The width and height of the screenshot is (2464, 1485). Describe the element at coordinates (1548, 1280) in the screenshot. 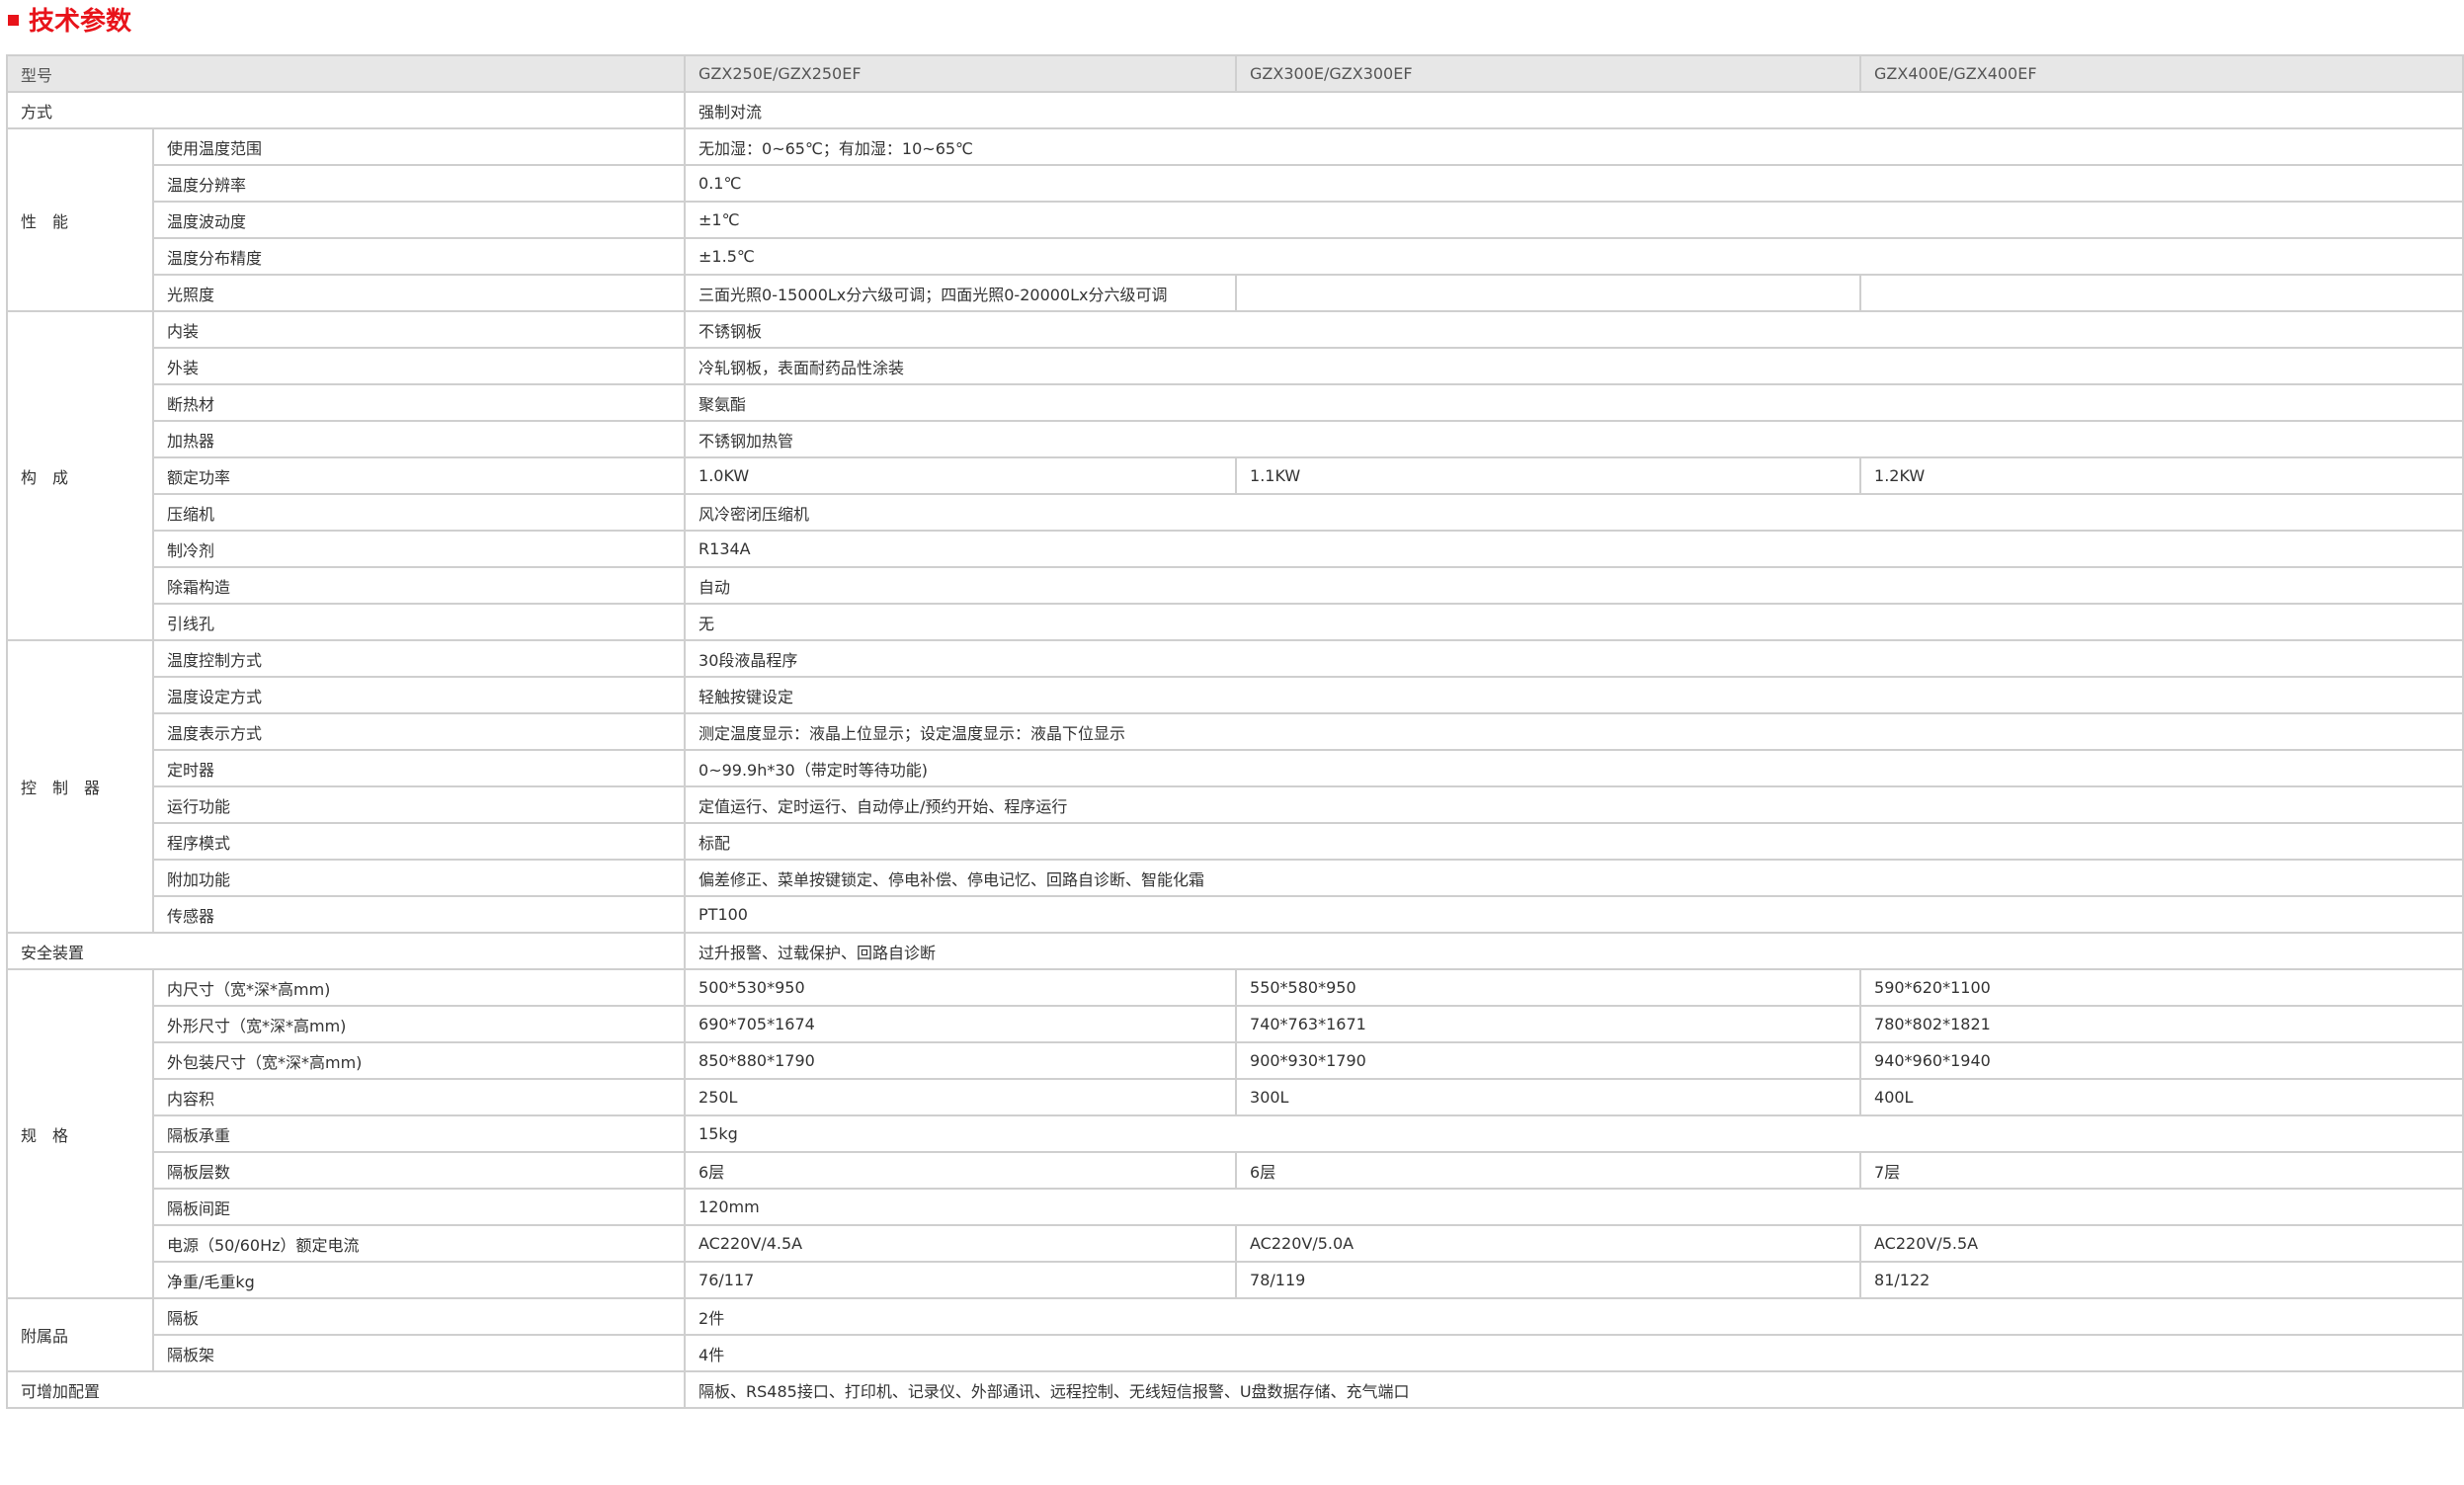

I see `row-value: 78/119` at that location.